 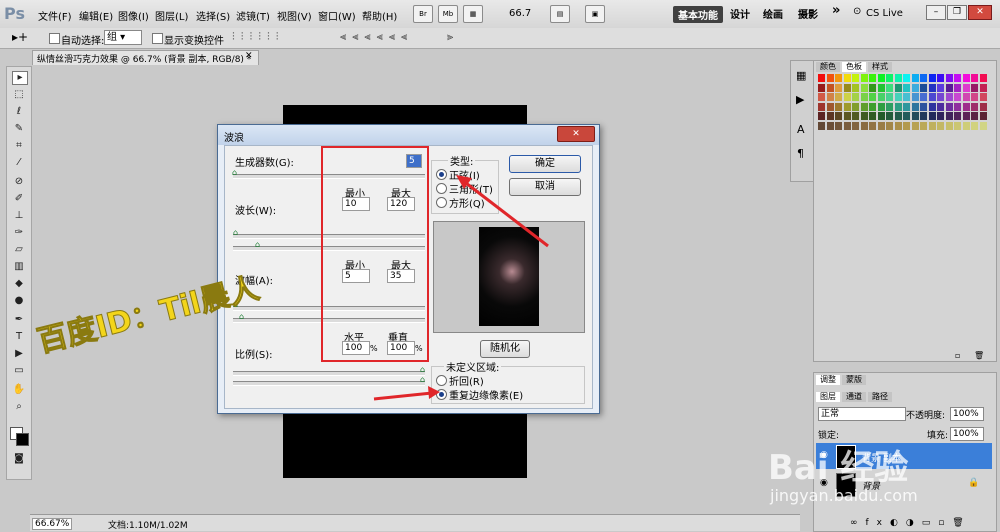 What do you see at coordinates (434, 392) in the screenshot?
I see `arrow-to-repeat-edge-head` at bounding box center [434, 392].